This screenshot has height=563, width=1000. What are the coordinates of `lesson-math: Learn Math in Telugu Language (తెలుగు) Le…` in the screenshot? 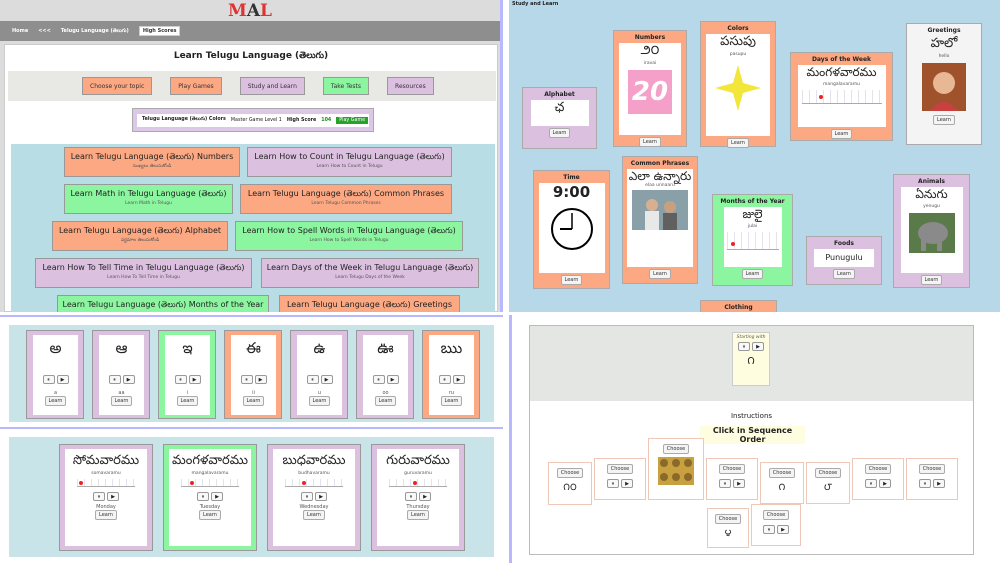 It's located at (148, 199).